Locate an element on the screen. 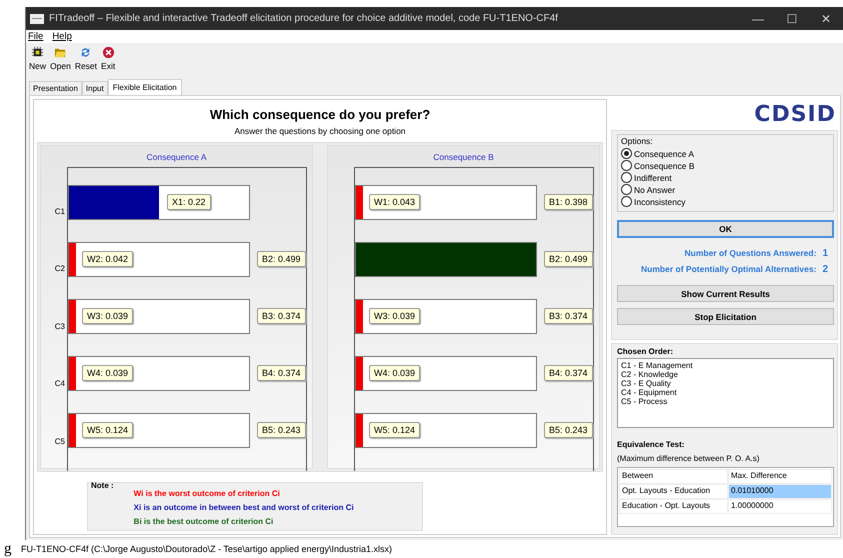 This screenshot has height=558, width=843. value-tag: W2: 0.042 is located at coordinates (108, 259).